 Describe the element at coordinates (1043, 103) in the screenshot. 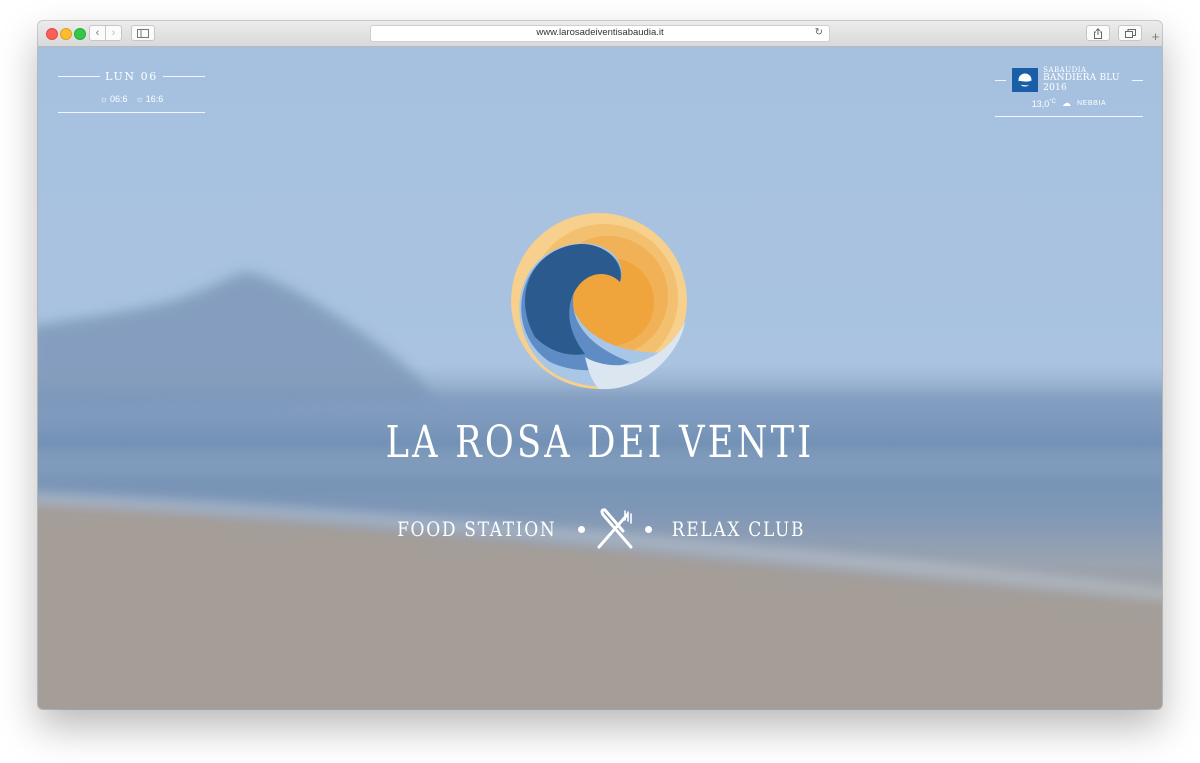

I see `temperature-value: 13,0°C` at that location.